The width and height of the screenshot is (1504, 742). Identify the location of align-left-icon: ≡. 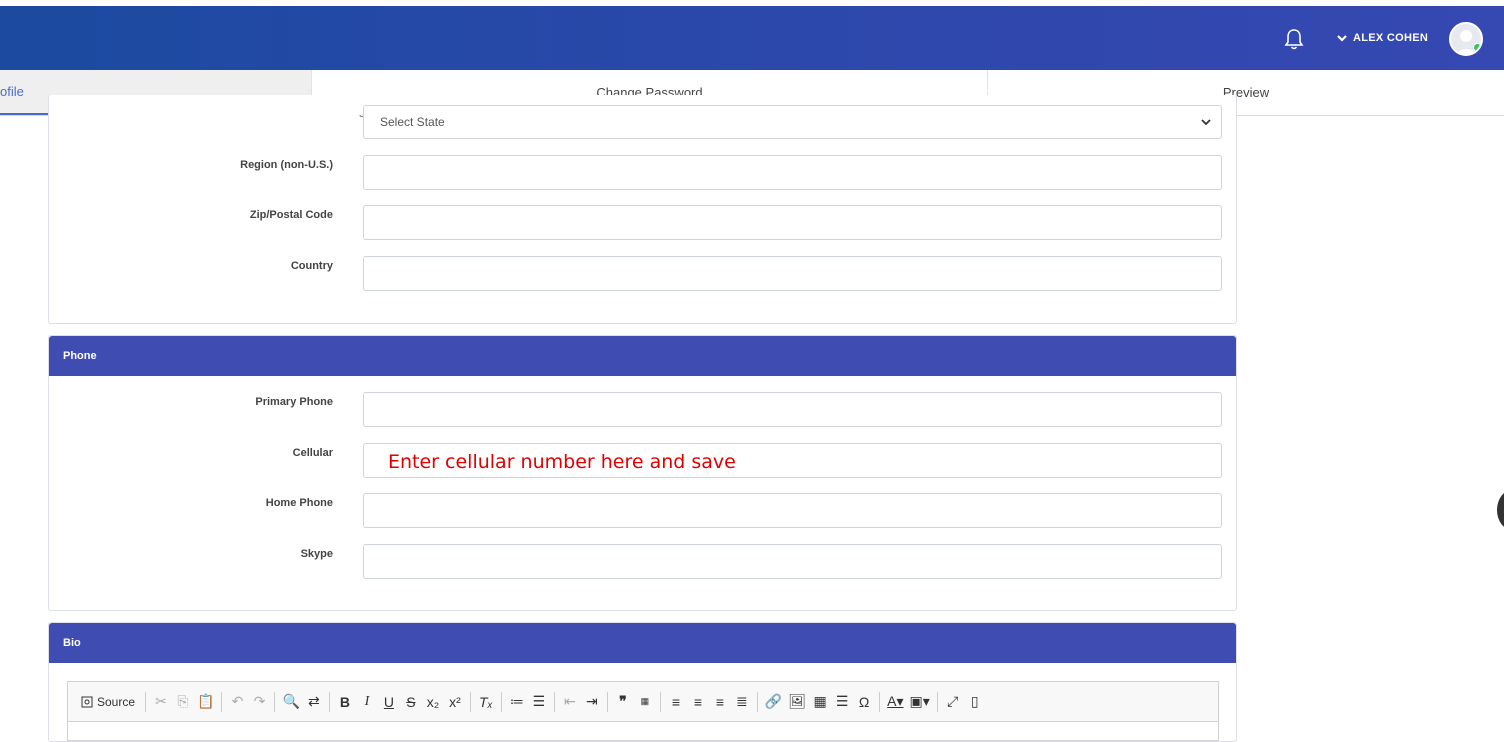
(676, 702).